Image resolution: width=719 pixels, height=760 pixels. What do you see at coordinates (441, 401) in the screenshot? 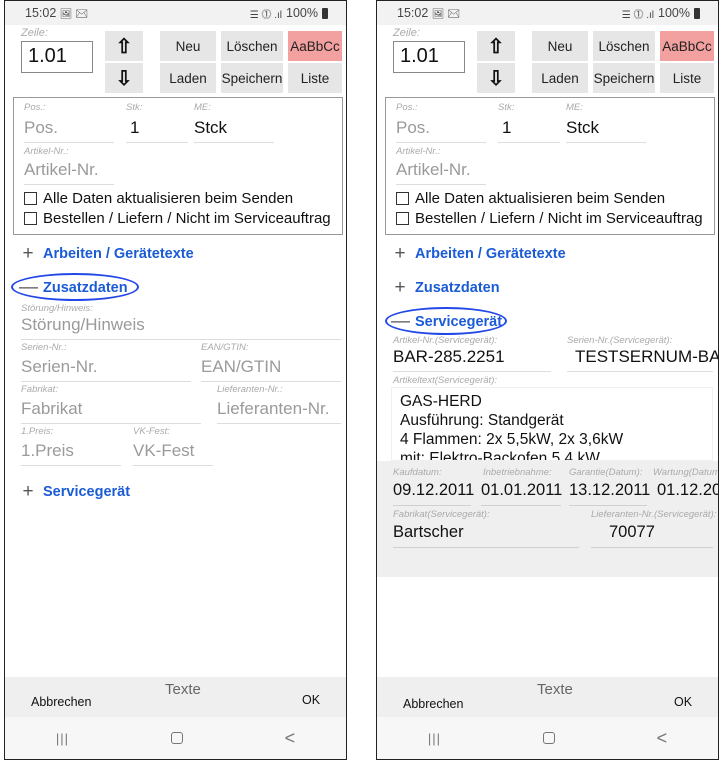
I see `svc-text-line: GAS-HERD` at bounding box center [441, 401].